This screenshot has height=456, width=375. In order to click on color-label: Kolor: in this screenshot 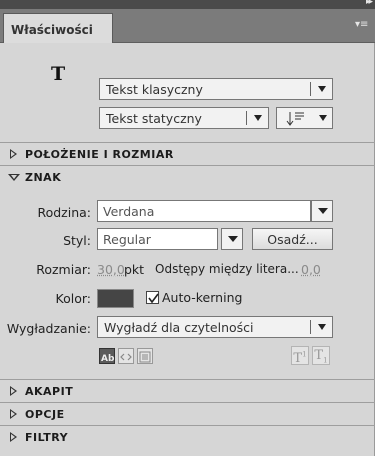, I will do `click(73, 298)`.